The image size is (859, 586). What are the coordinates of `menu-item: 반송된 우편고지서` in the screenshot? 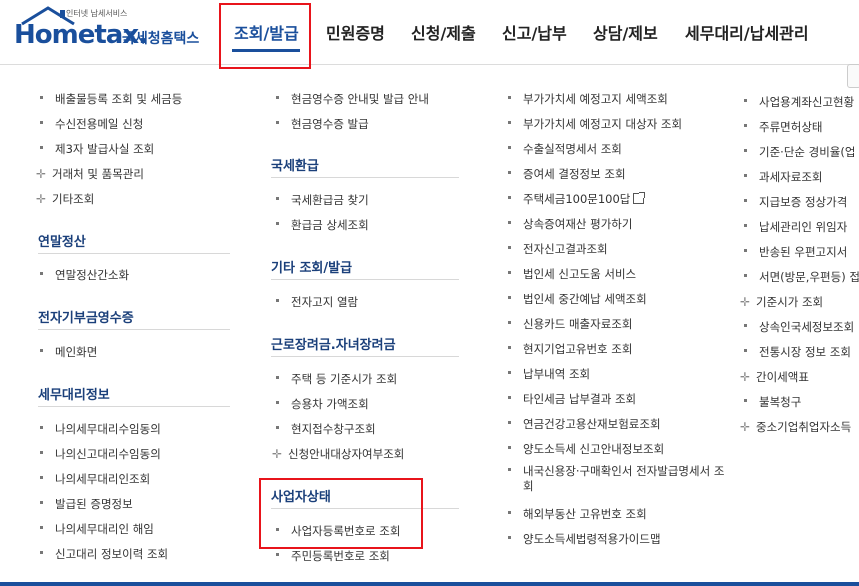 It's located at (795, 252).